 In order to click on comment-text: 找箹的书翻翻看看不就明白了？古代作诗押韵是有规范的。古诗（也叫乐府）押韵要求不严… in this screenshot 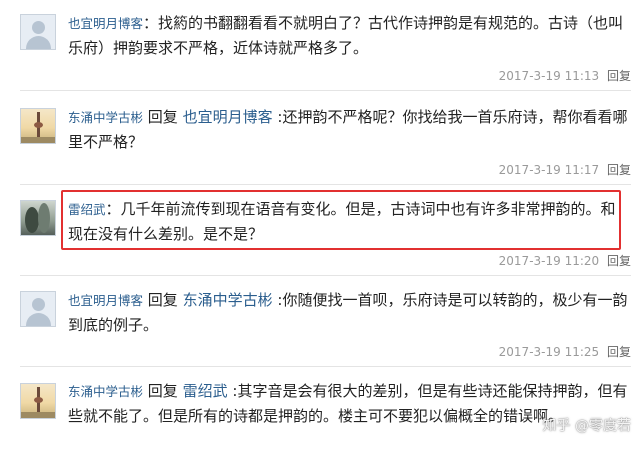, I will do `click(346, 35)`.